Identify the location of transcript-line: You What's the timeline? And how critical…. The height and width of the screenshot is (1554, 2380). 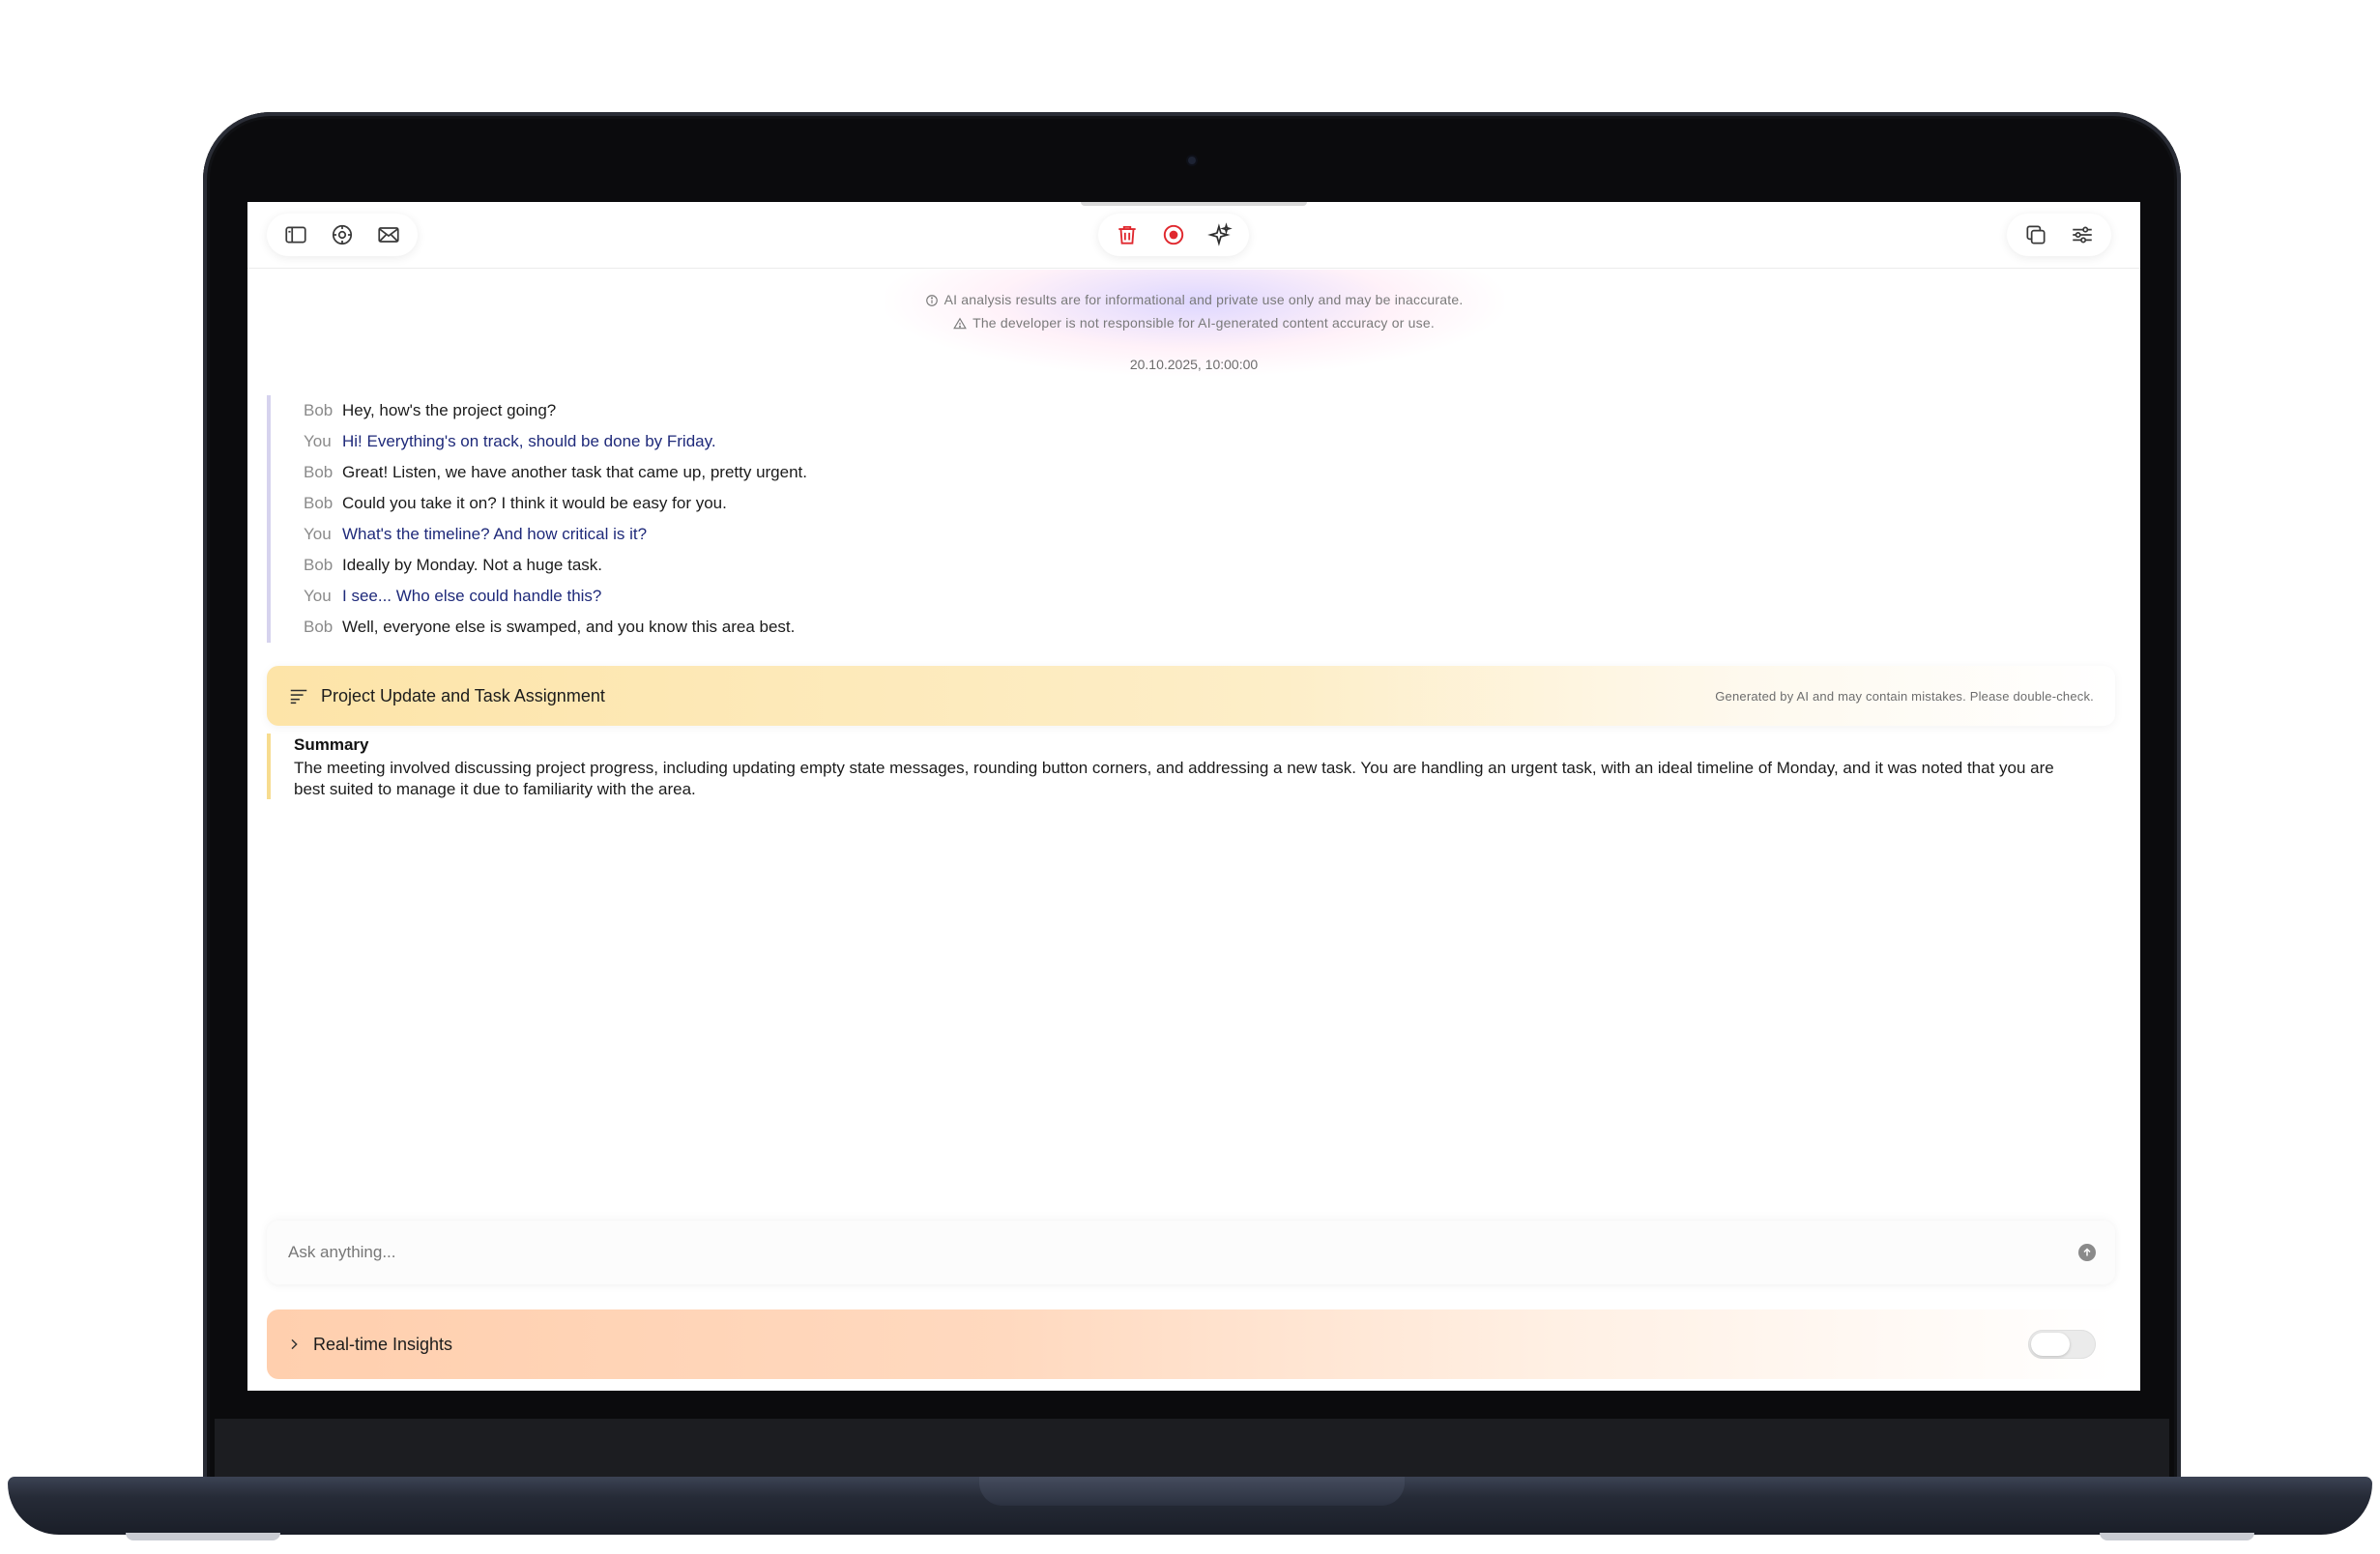
(1156, 534).